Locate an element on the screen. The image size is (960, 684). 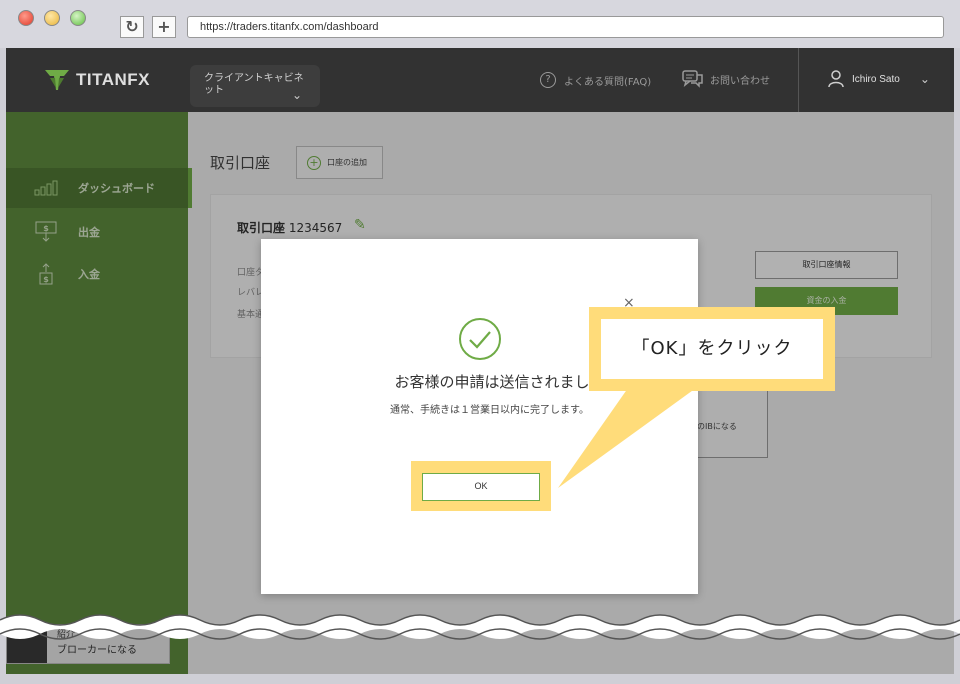
faq-link: ? よくある質問(FAQ) is located at coordinates (595, 80).